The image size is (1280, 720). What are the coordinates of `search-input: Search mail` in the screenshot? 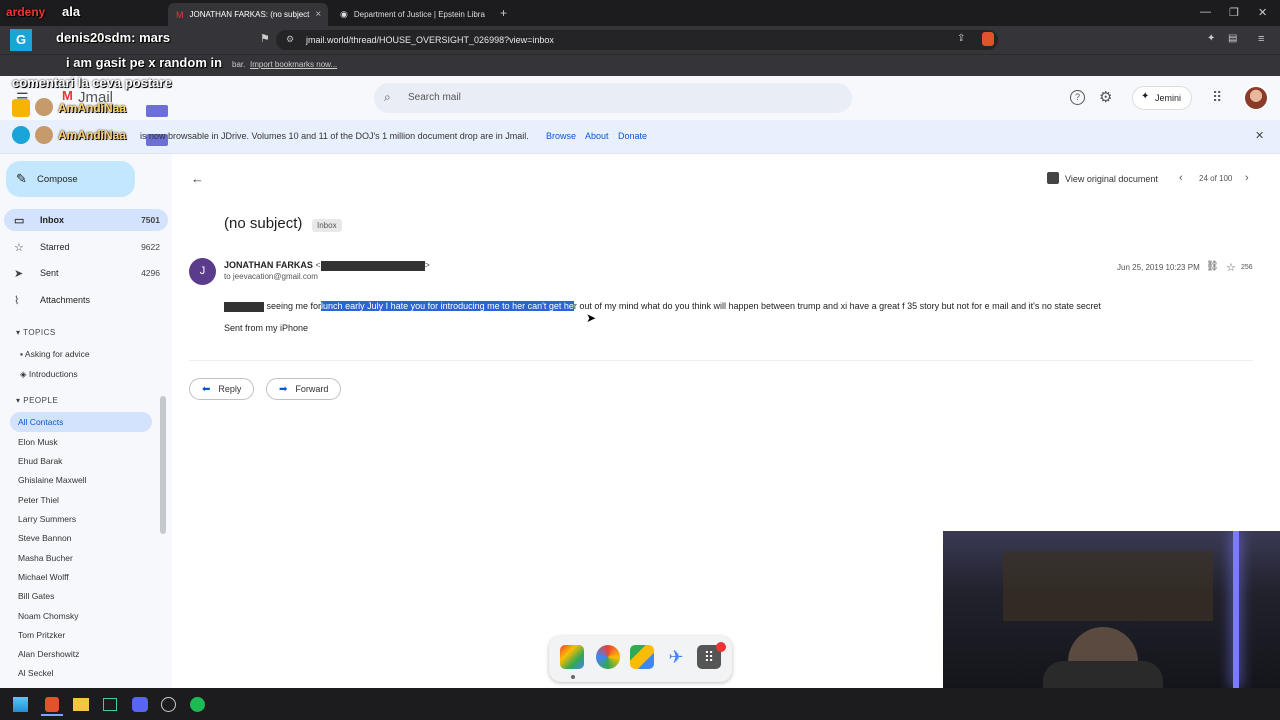 It's located at (434, 97).